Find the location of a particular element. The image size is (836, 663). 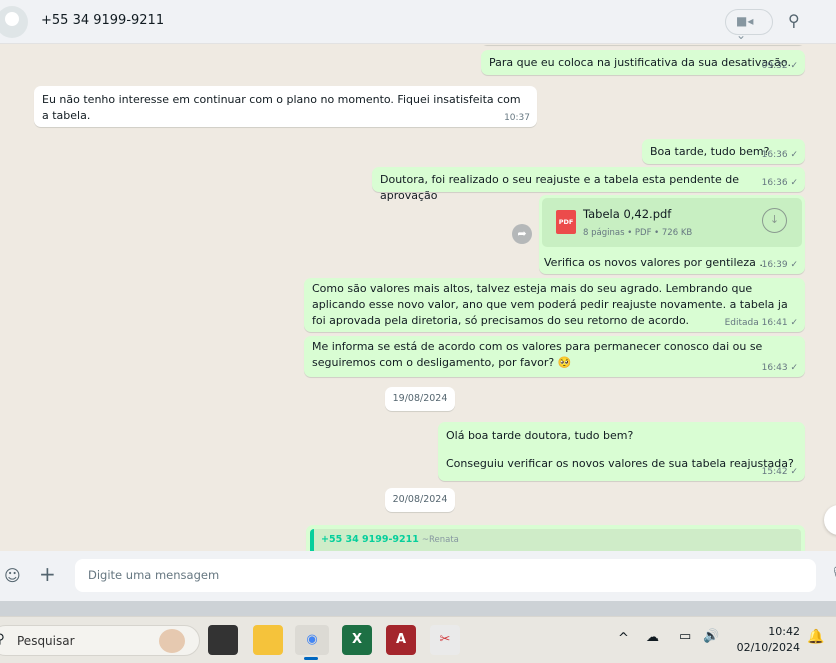

download-icon: ↓ is located at coordinates (774, 220).